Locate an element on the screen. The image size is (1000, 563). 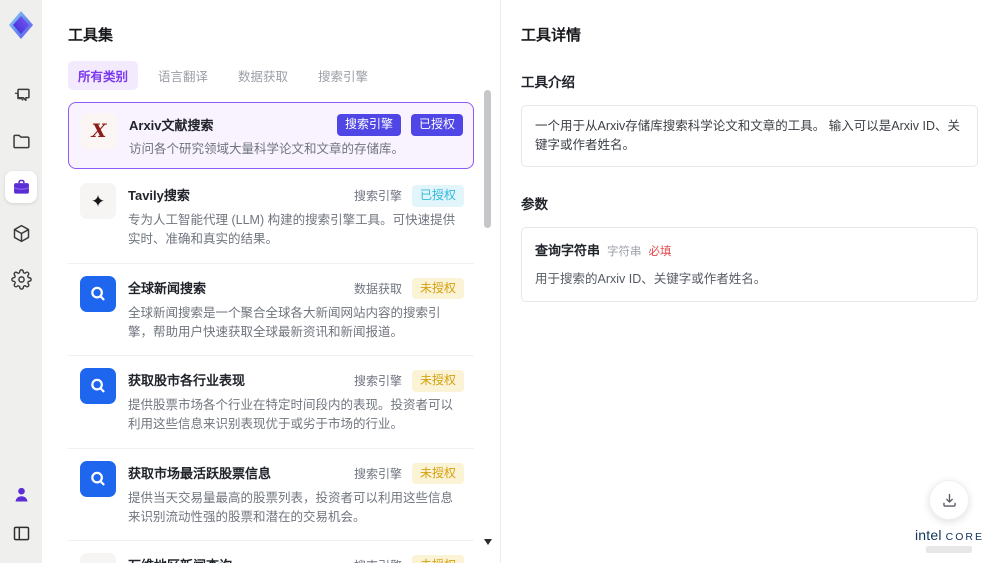
param-card: 查询字符串 字符串 必填 用于搜索的Arxiv ID、关键字或作者姓名。 is located at coordinates (749, 264).